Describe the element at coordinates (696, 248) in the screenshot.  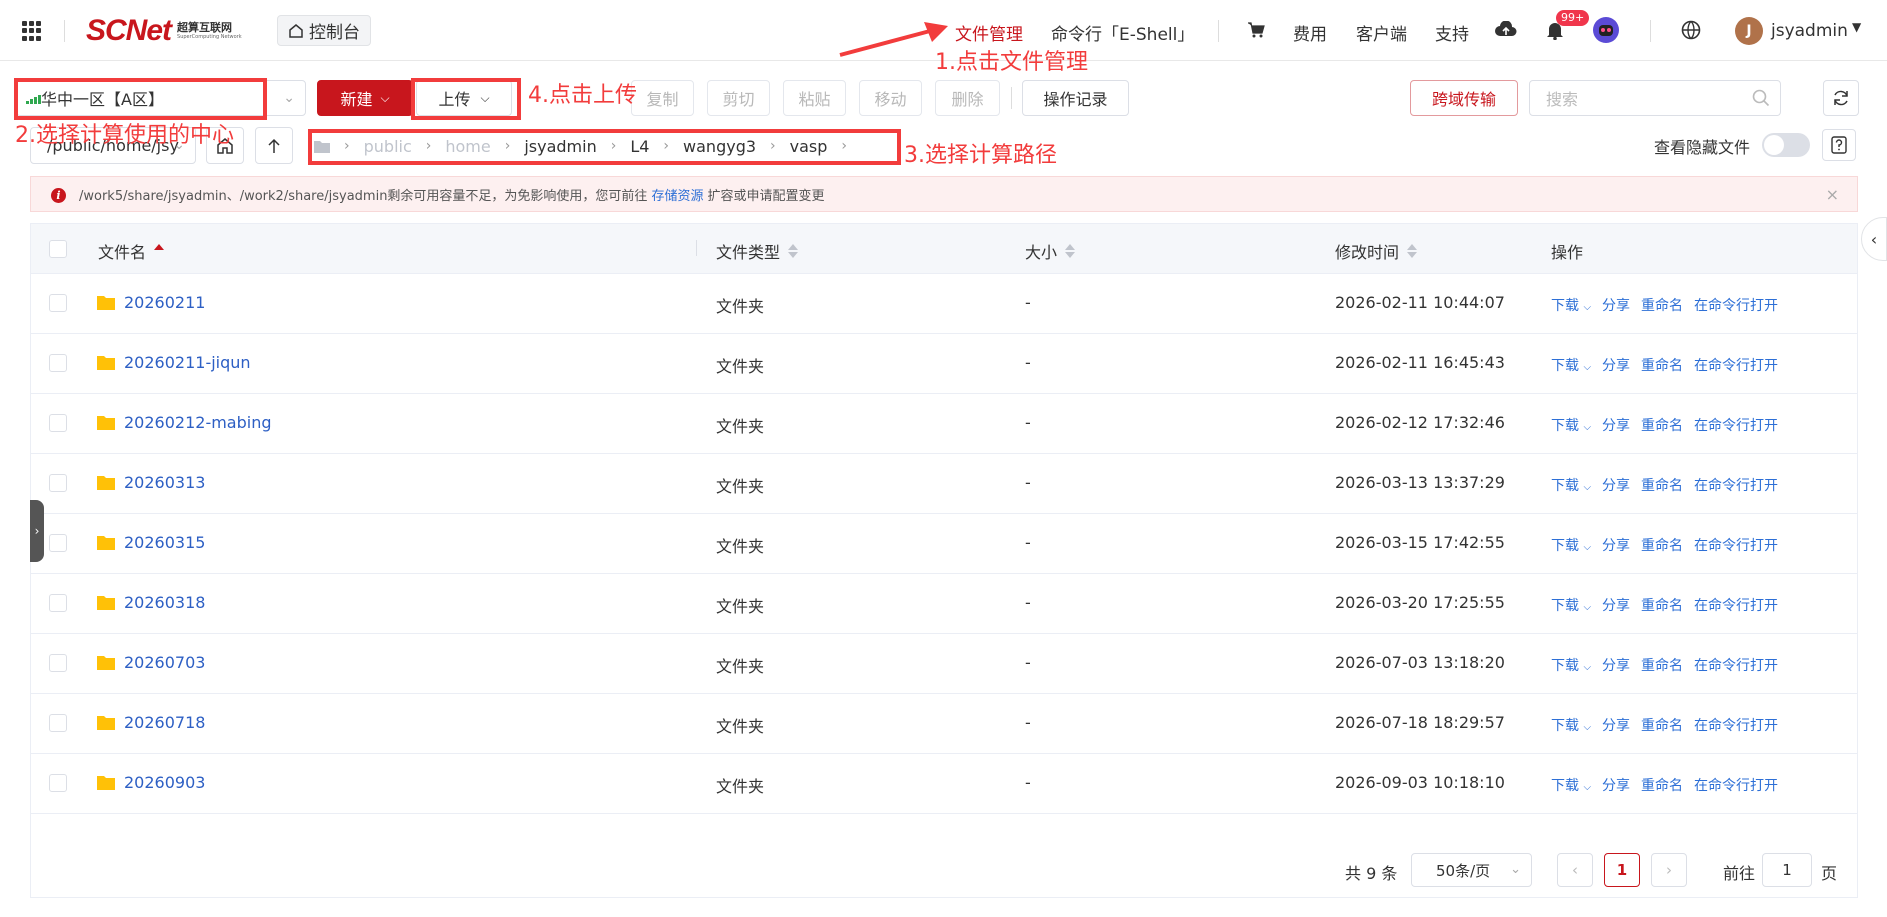
I see `column-resizer` at that location.